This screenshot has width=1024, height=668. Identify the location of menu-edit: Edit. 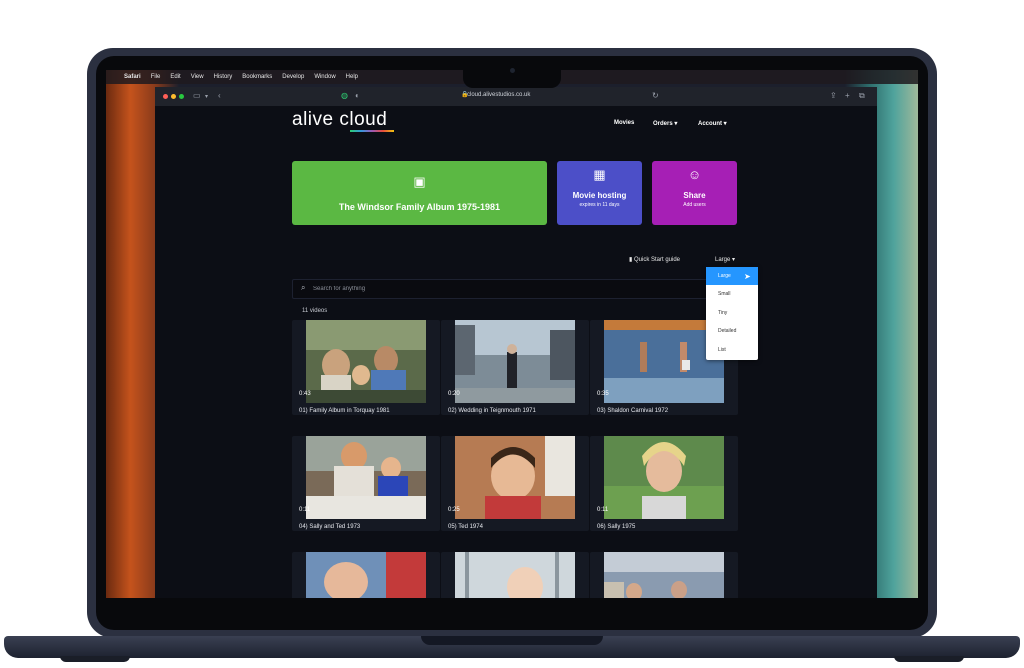
(175, 77).